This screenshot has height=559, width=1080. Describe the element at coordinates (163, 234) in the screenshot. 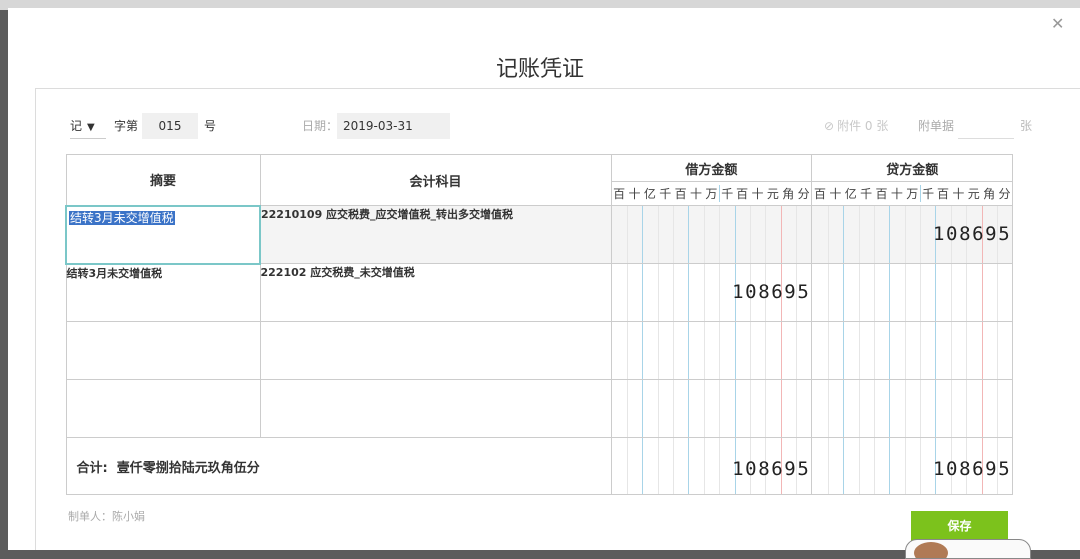

I see `summary-input: 结转3月未交增值税` at that location.